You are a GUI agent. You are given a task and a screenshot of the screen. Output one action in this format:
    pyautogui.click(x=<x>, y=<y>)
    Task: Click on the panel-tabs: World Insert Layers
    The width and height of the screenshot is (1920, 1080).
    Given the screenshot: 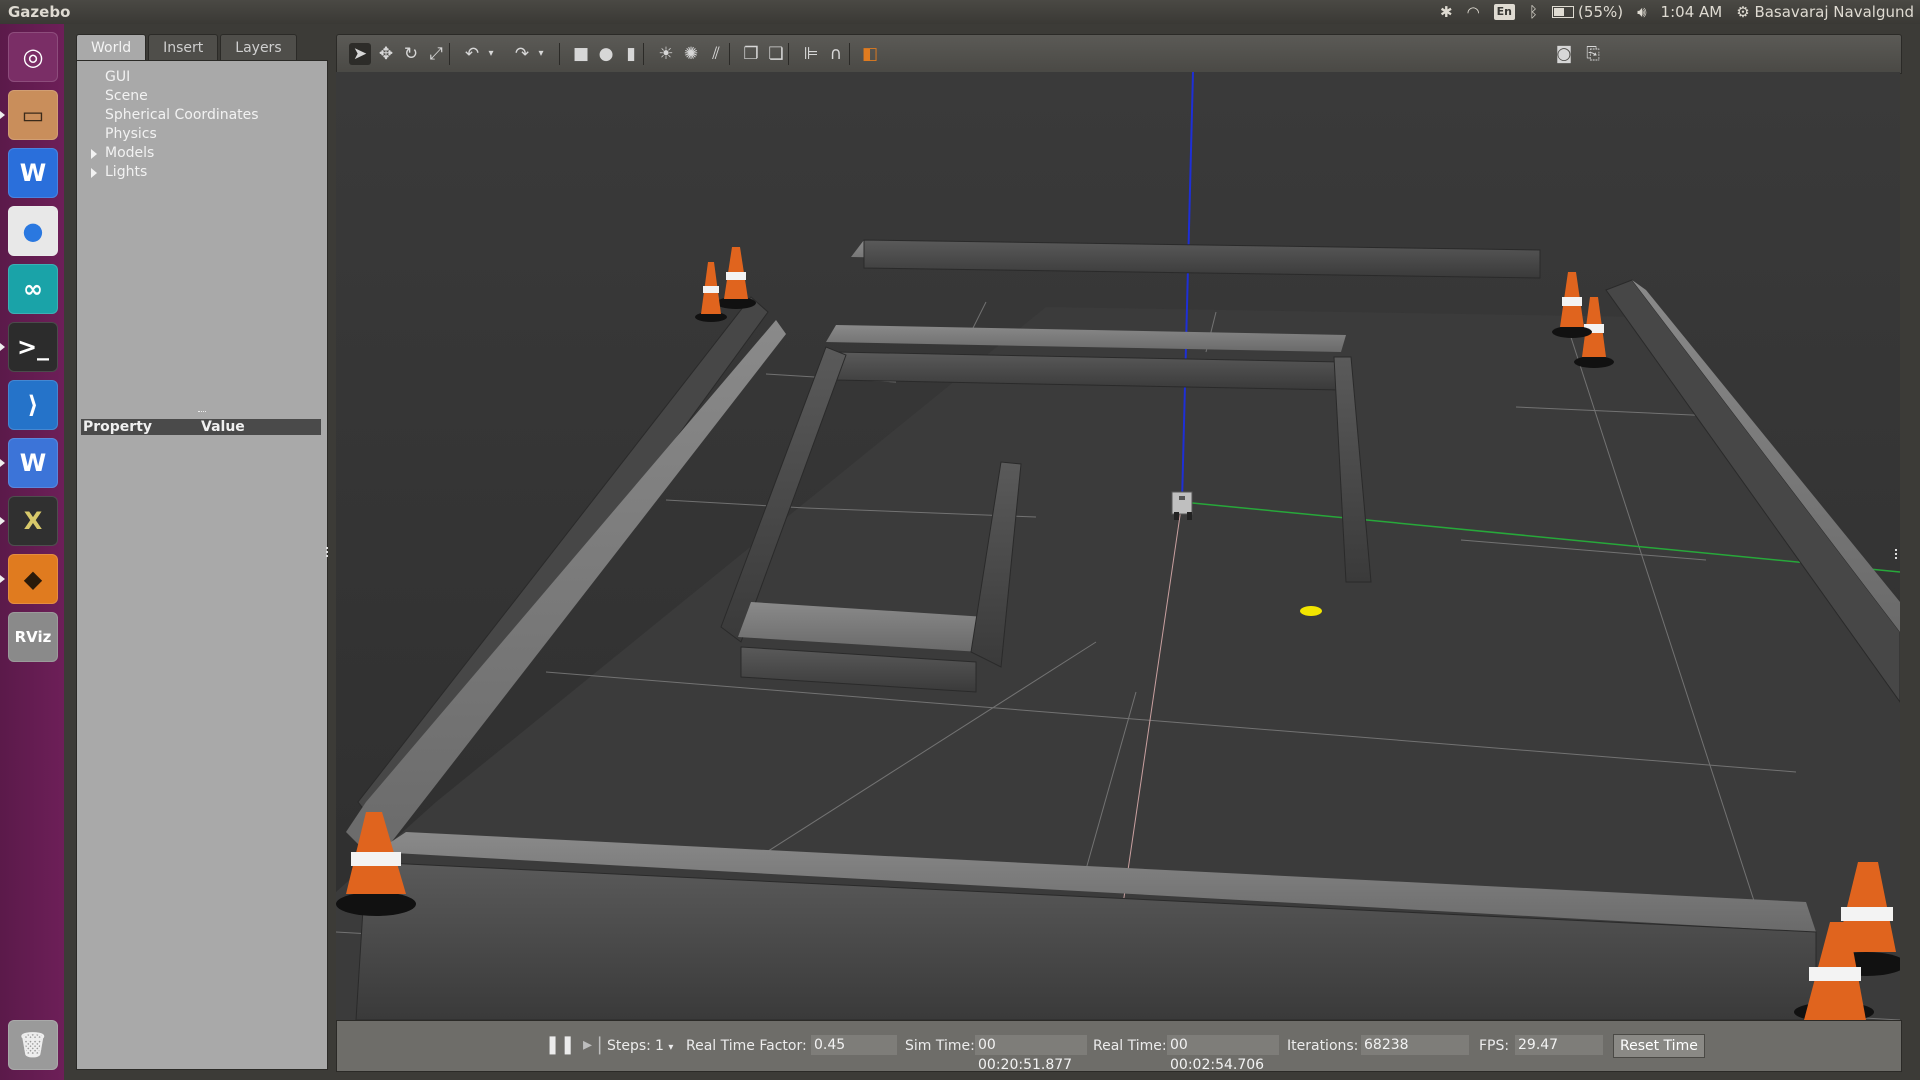 What is the action you would take?
    pyautogui.click(x=187, y=48)
    